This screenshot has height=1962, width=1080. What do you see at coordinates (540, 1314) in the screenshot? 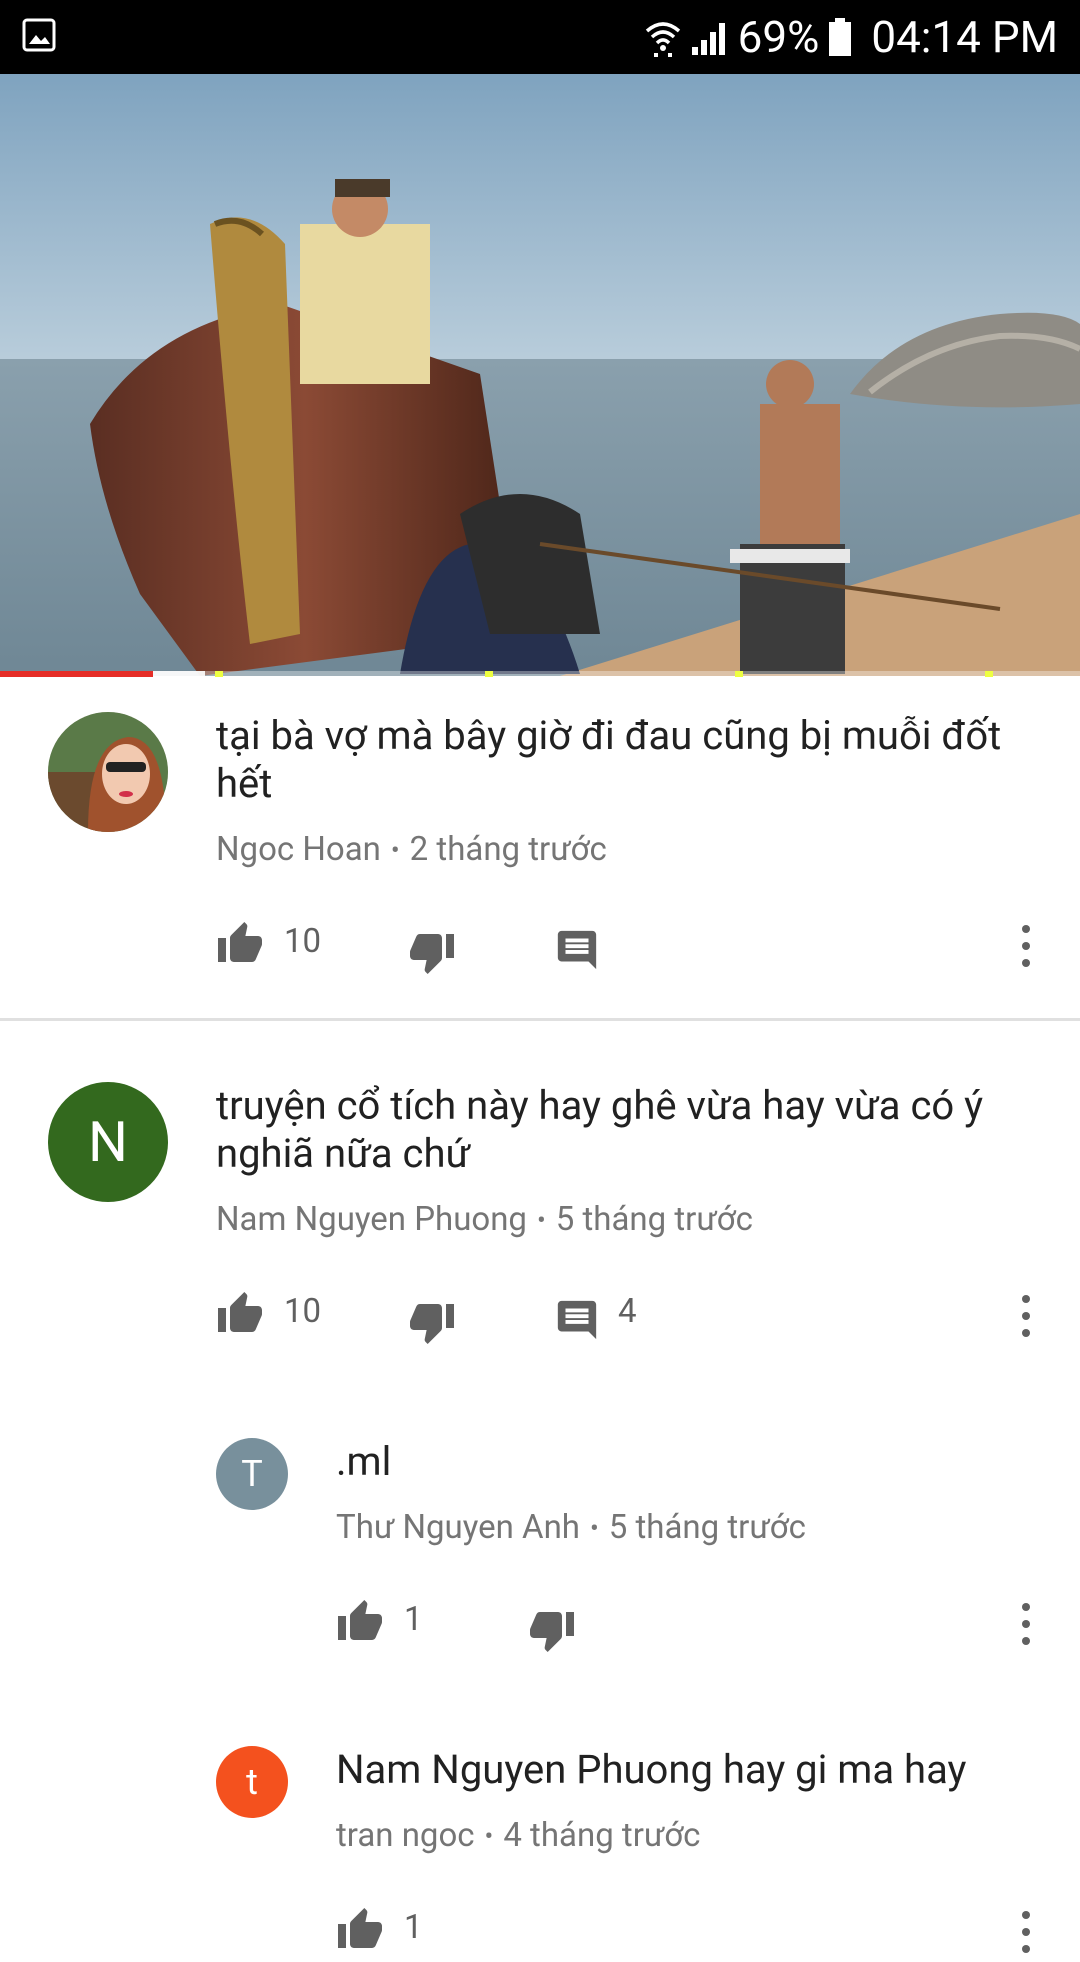
I see `comment-actions: 10 4` at bounding box center [540, 1314].